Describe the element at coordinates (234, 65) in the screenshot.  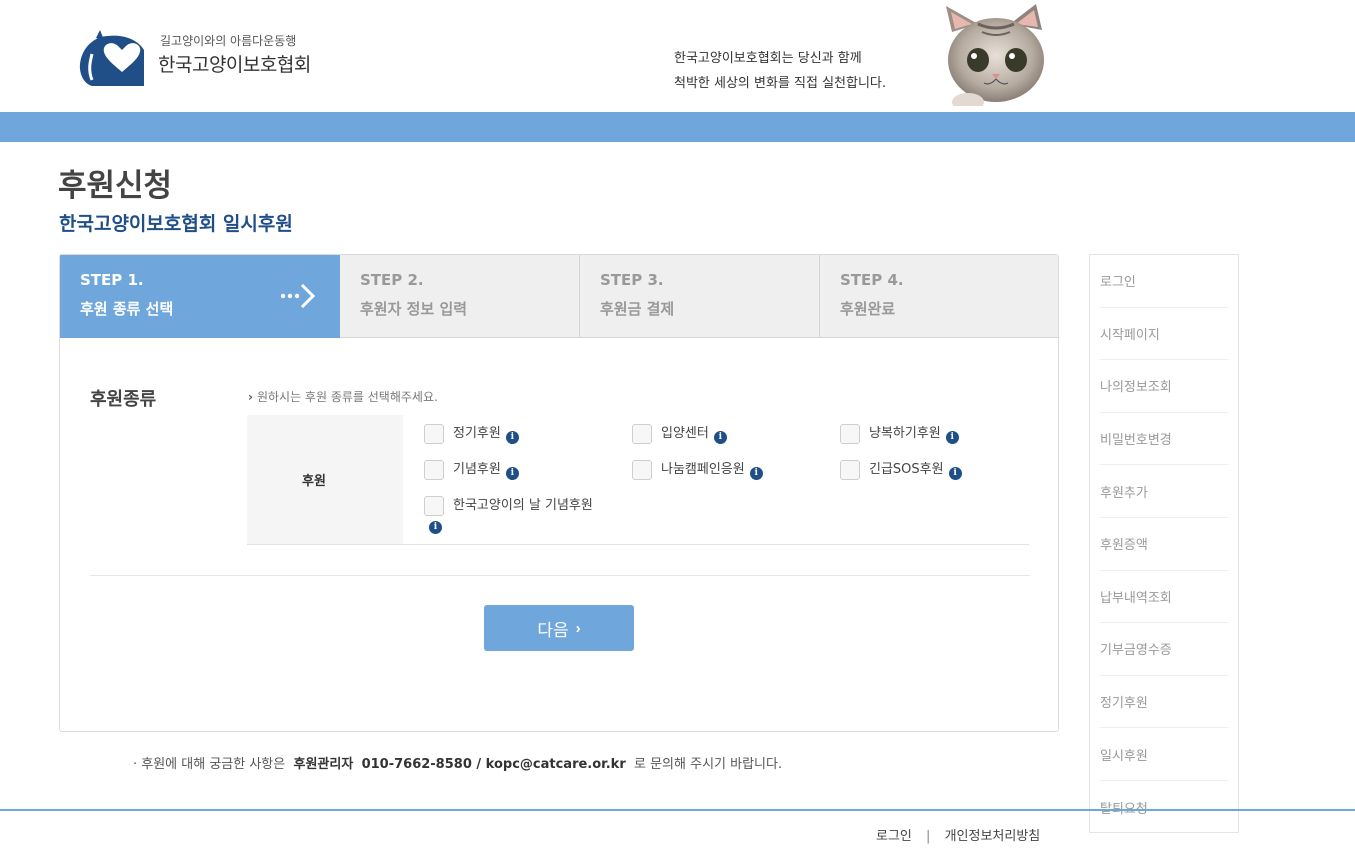
I see `logo-organization-name: 한국고양이보호협회` at that location.